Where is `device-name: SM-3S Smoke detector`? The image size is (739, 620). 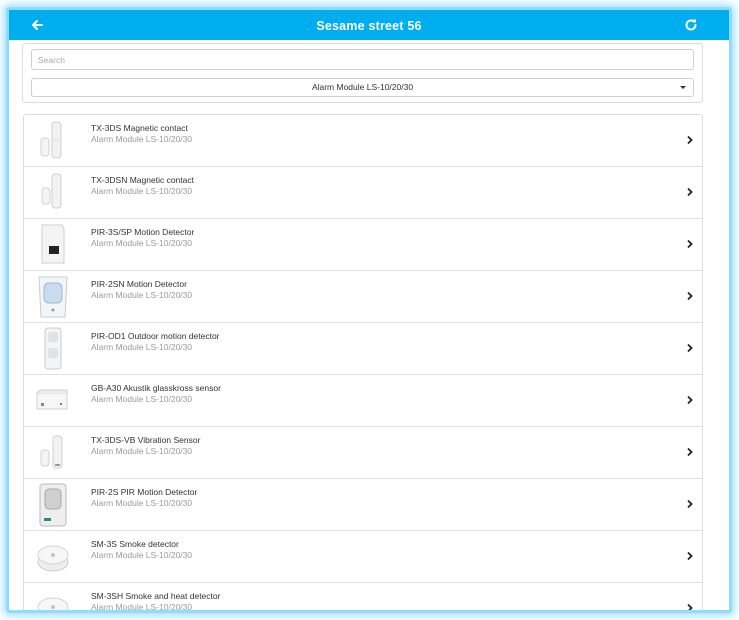
device-name: SM-3S Smoke detector is located at coordinates (135, 544).